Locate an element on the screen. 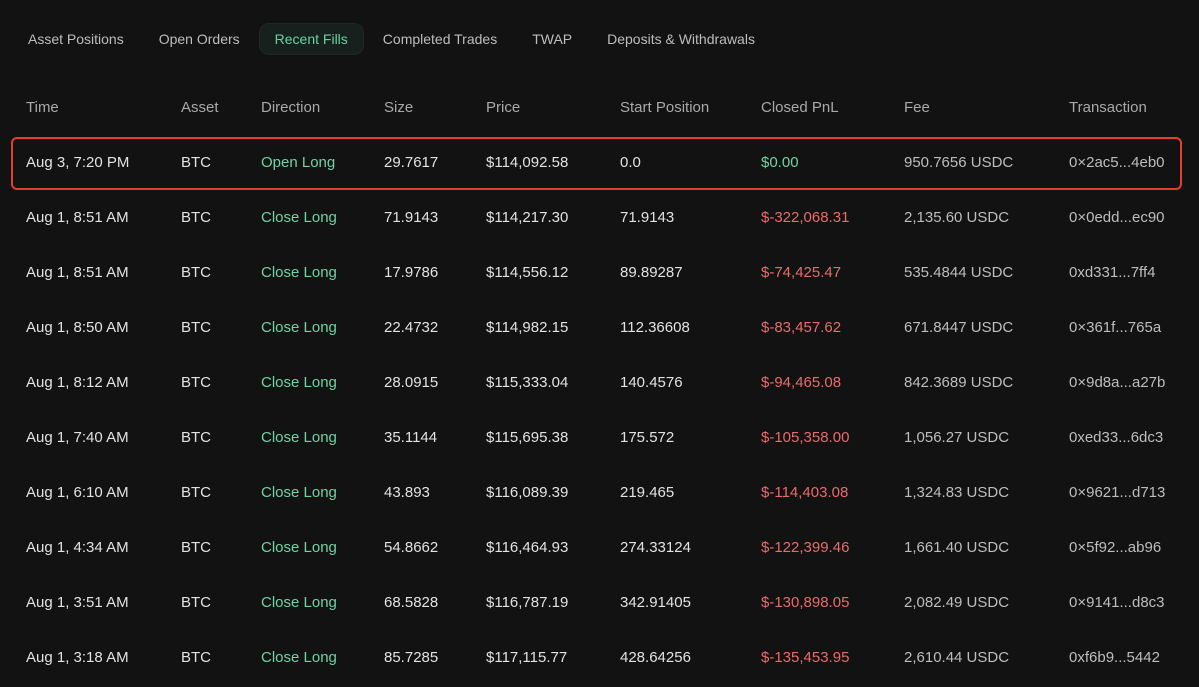 The image size is (1199, 687). column-header-start-position: Start Position is located at coordinates (664, 107).